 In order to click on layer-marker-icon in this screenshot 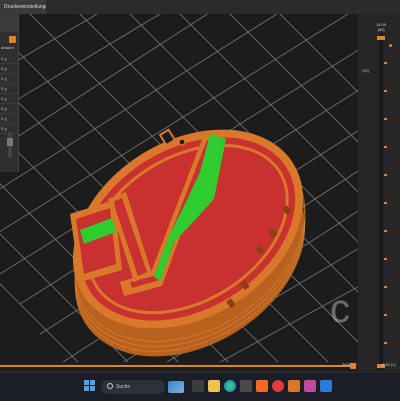, I will do `click(390, 45)`.